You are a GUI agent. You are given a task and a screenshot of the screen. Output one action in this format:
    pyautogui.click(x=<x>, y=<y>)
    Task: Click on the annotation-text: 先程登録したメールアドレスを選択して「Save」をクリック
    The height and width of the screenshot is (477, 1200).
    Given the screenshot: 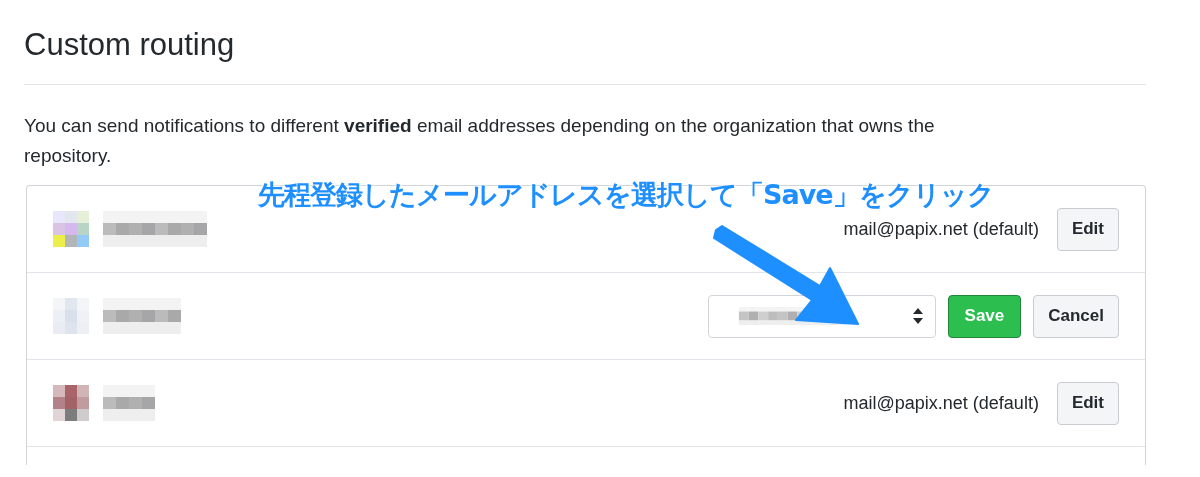 What is the action you would take?
    pyautogui.click(x=626, y=195)
    